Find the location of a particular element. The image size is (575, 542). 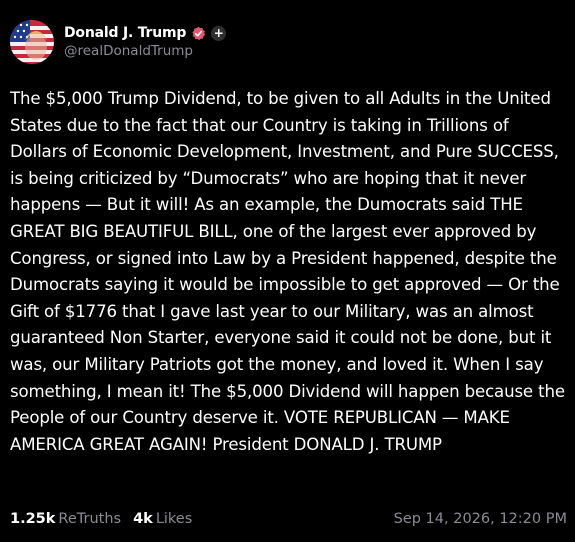

author-handle: @realDonaldTrump is located at coordinates (145, 51).